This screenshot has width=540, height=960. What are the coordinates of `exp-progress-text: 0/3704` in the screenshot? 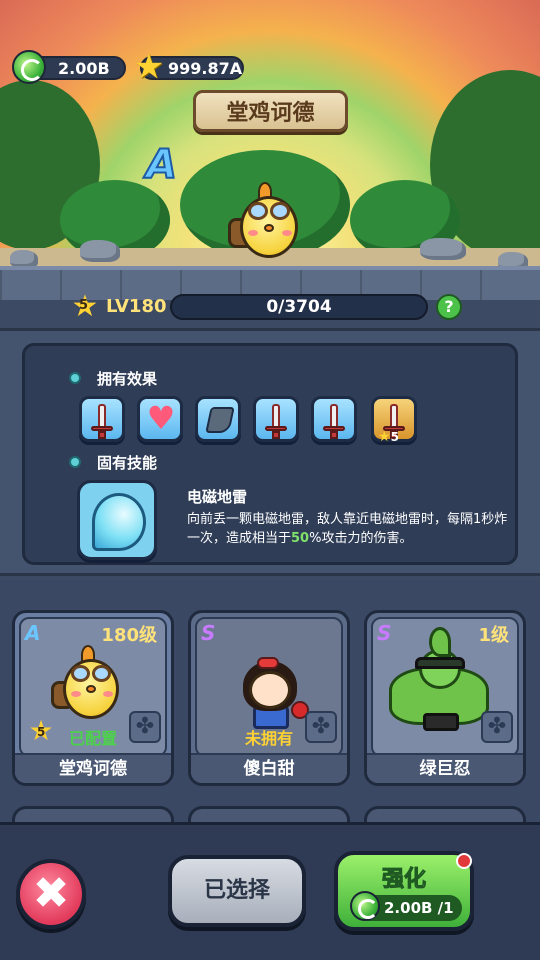 It's located at (299, 307).